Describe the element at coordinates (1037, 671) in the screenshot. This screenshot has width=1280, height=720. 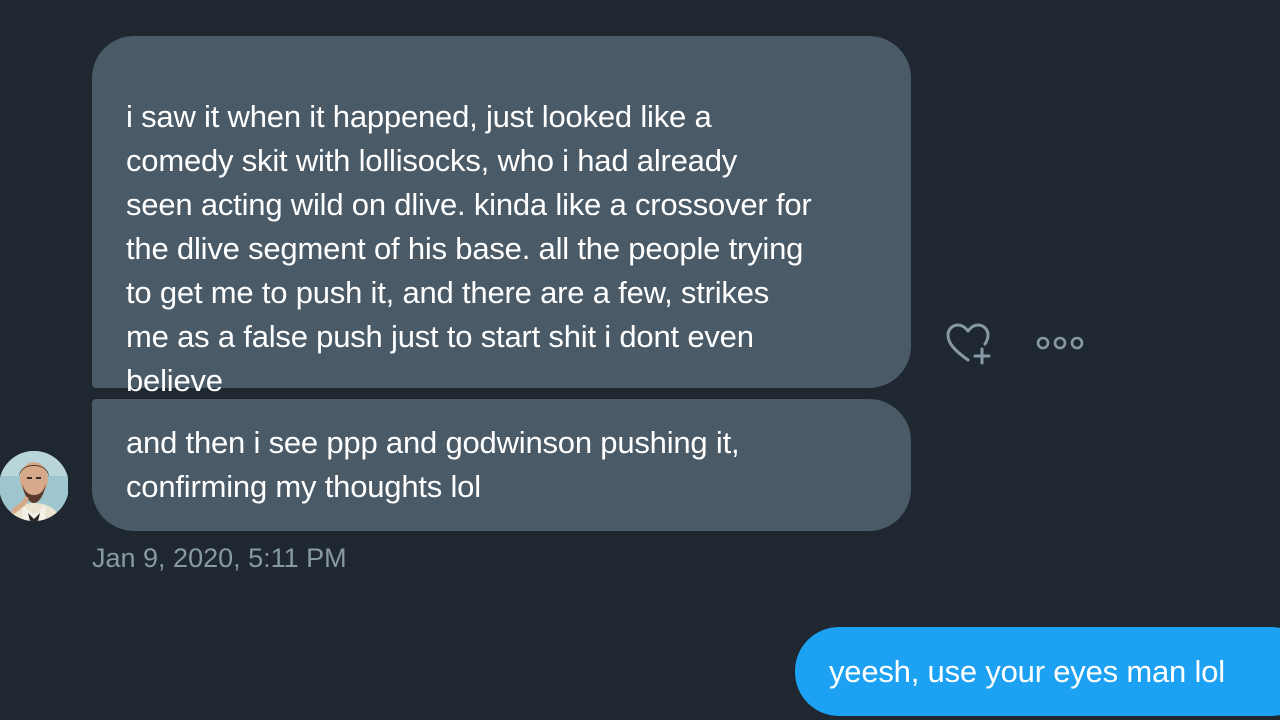
I see `outgoing-message: yeesh, use your eyes man lol` at that location.